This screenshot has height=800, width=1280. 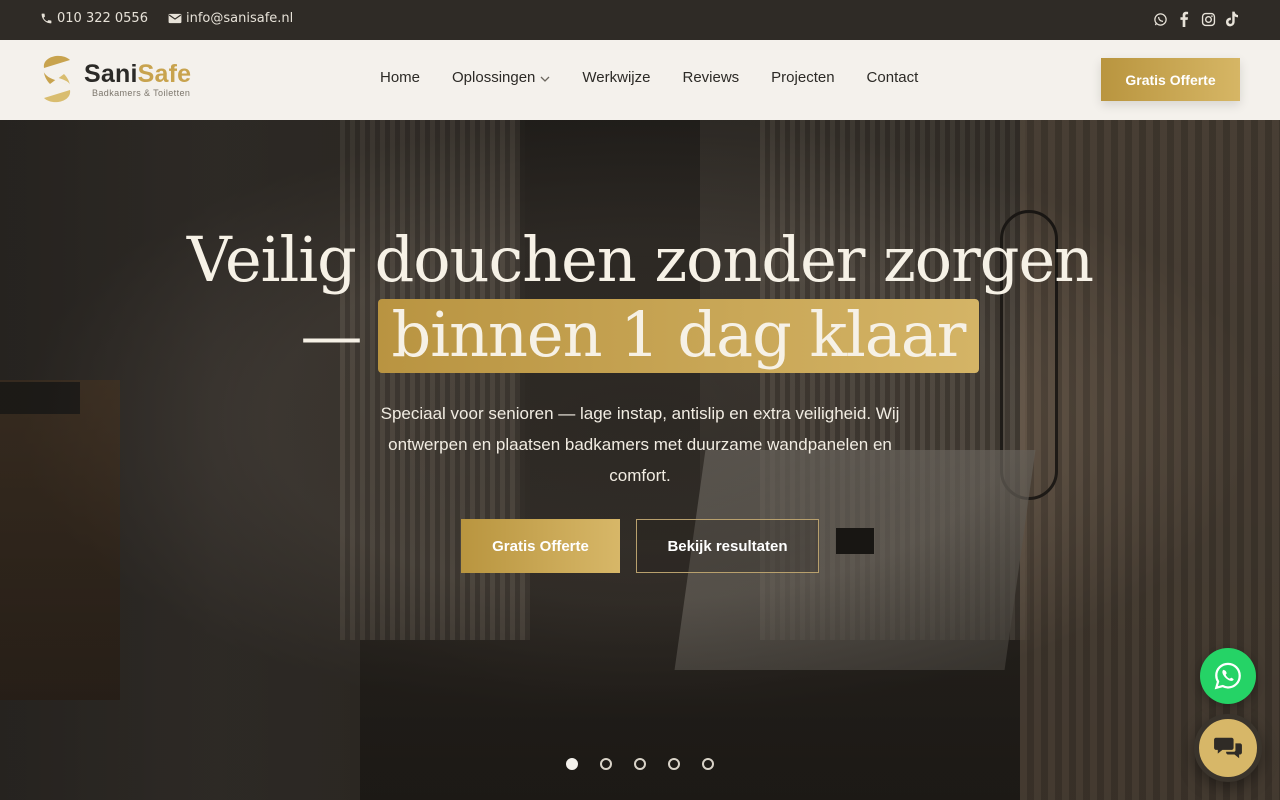 I want to click on nav-contact-label: Contact, so click(x=892, y=77).